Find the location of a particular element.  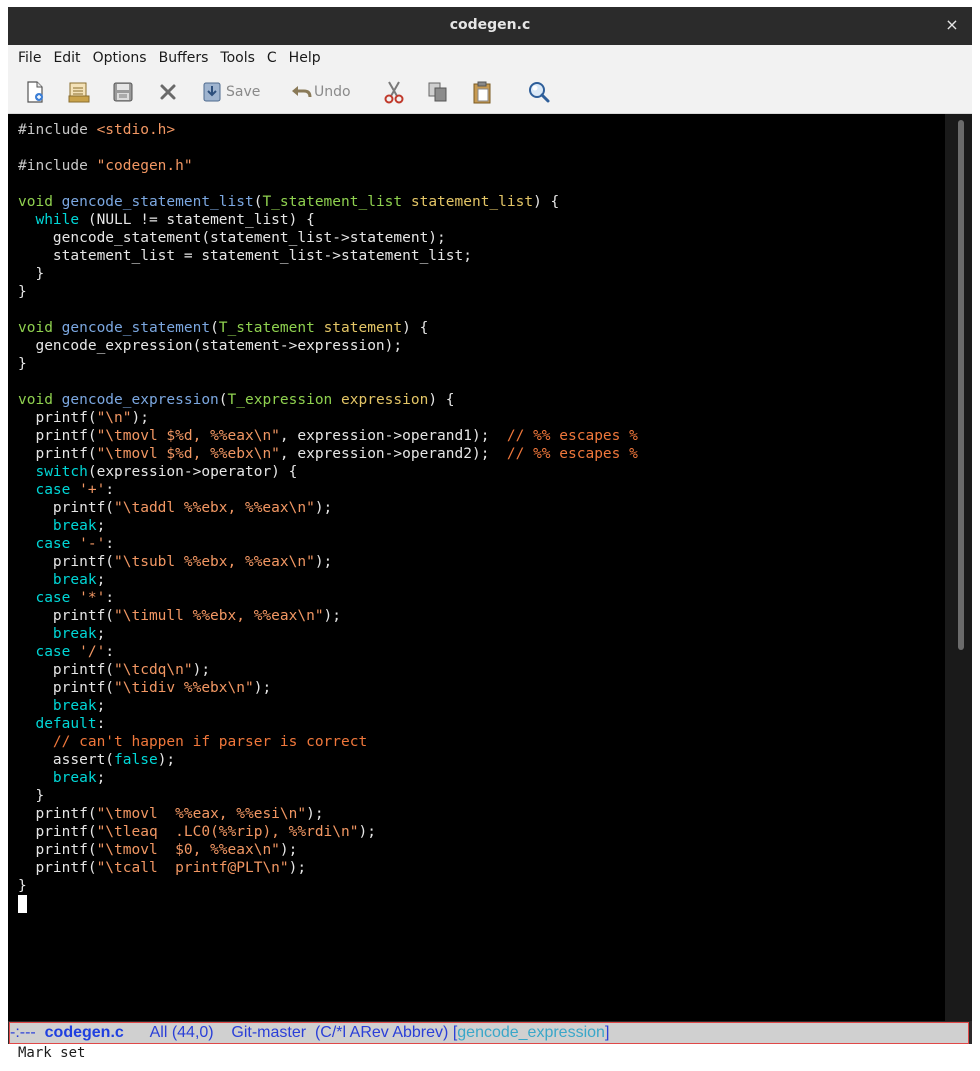

search-button is located at coordinates (539, 92).